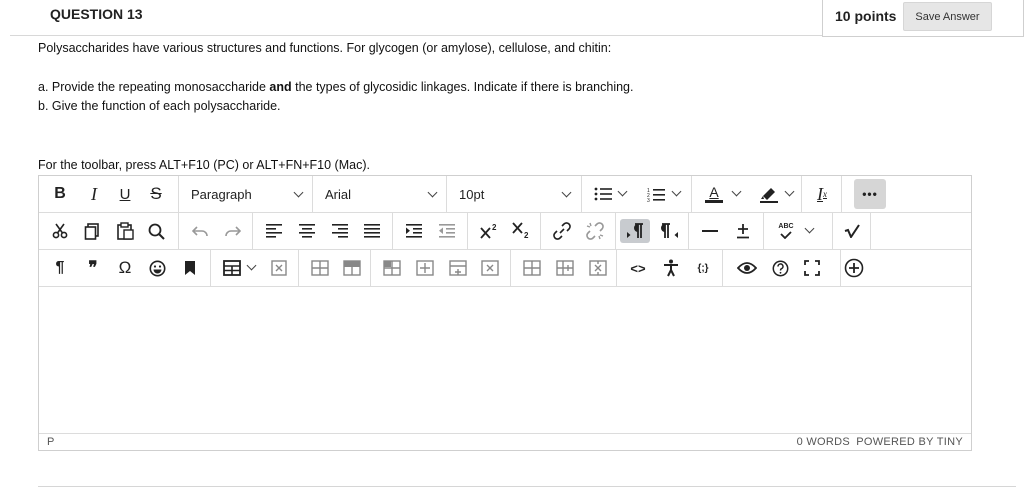  I want to click on cut-icon, so click(60, 231).